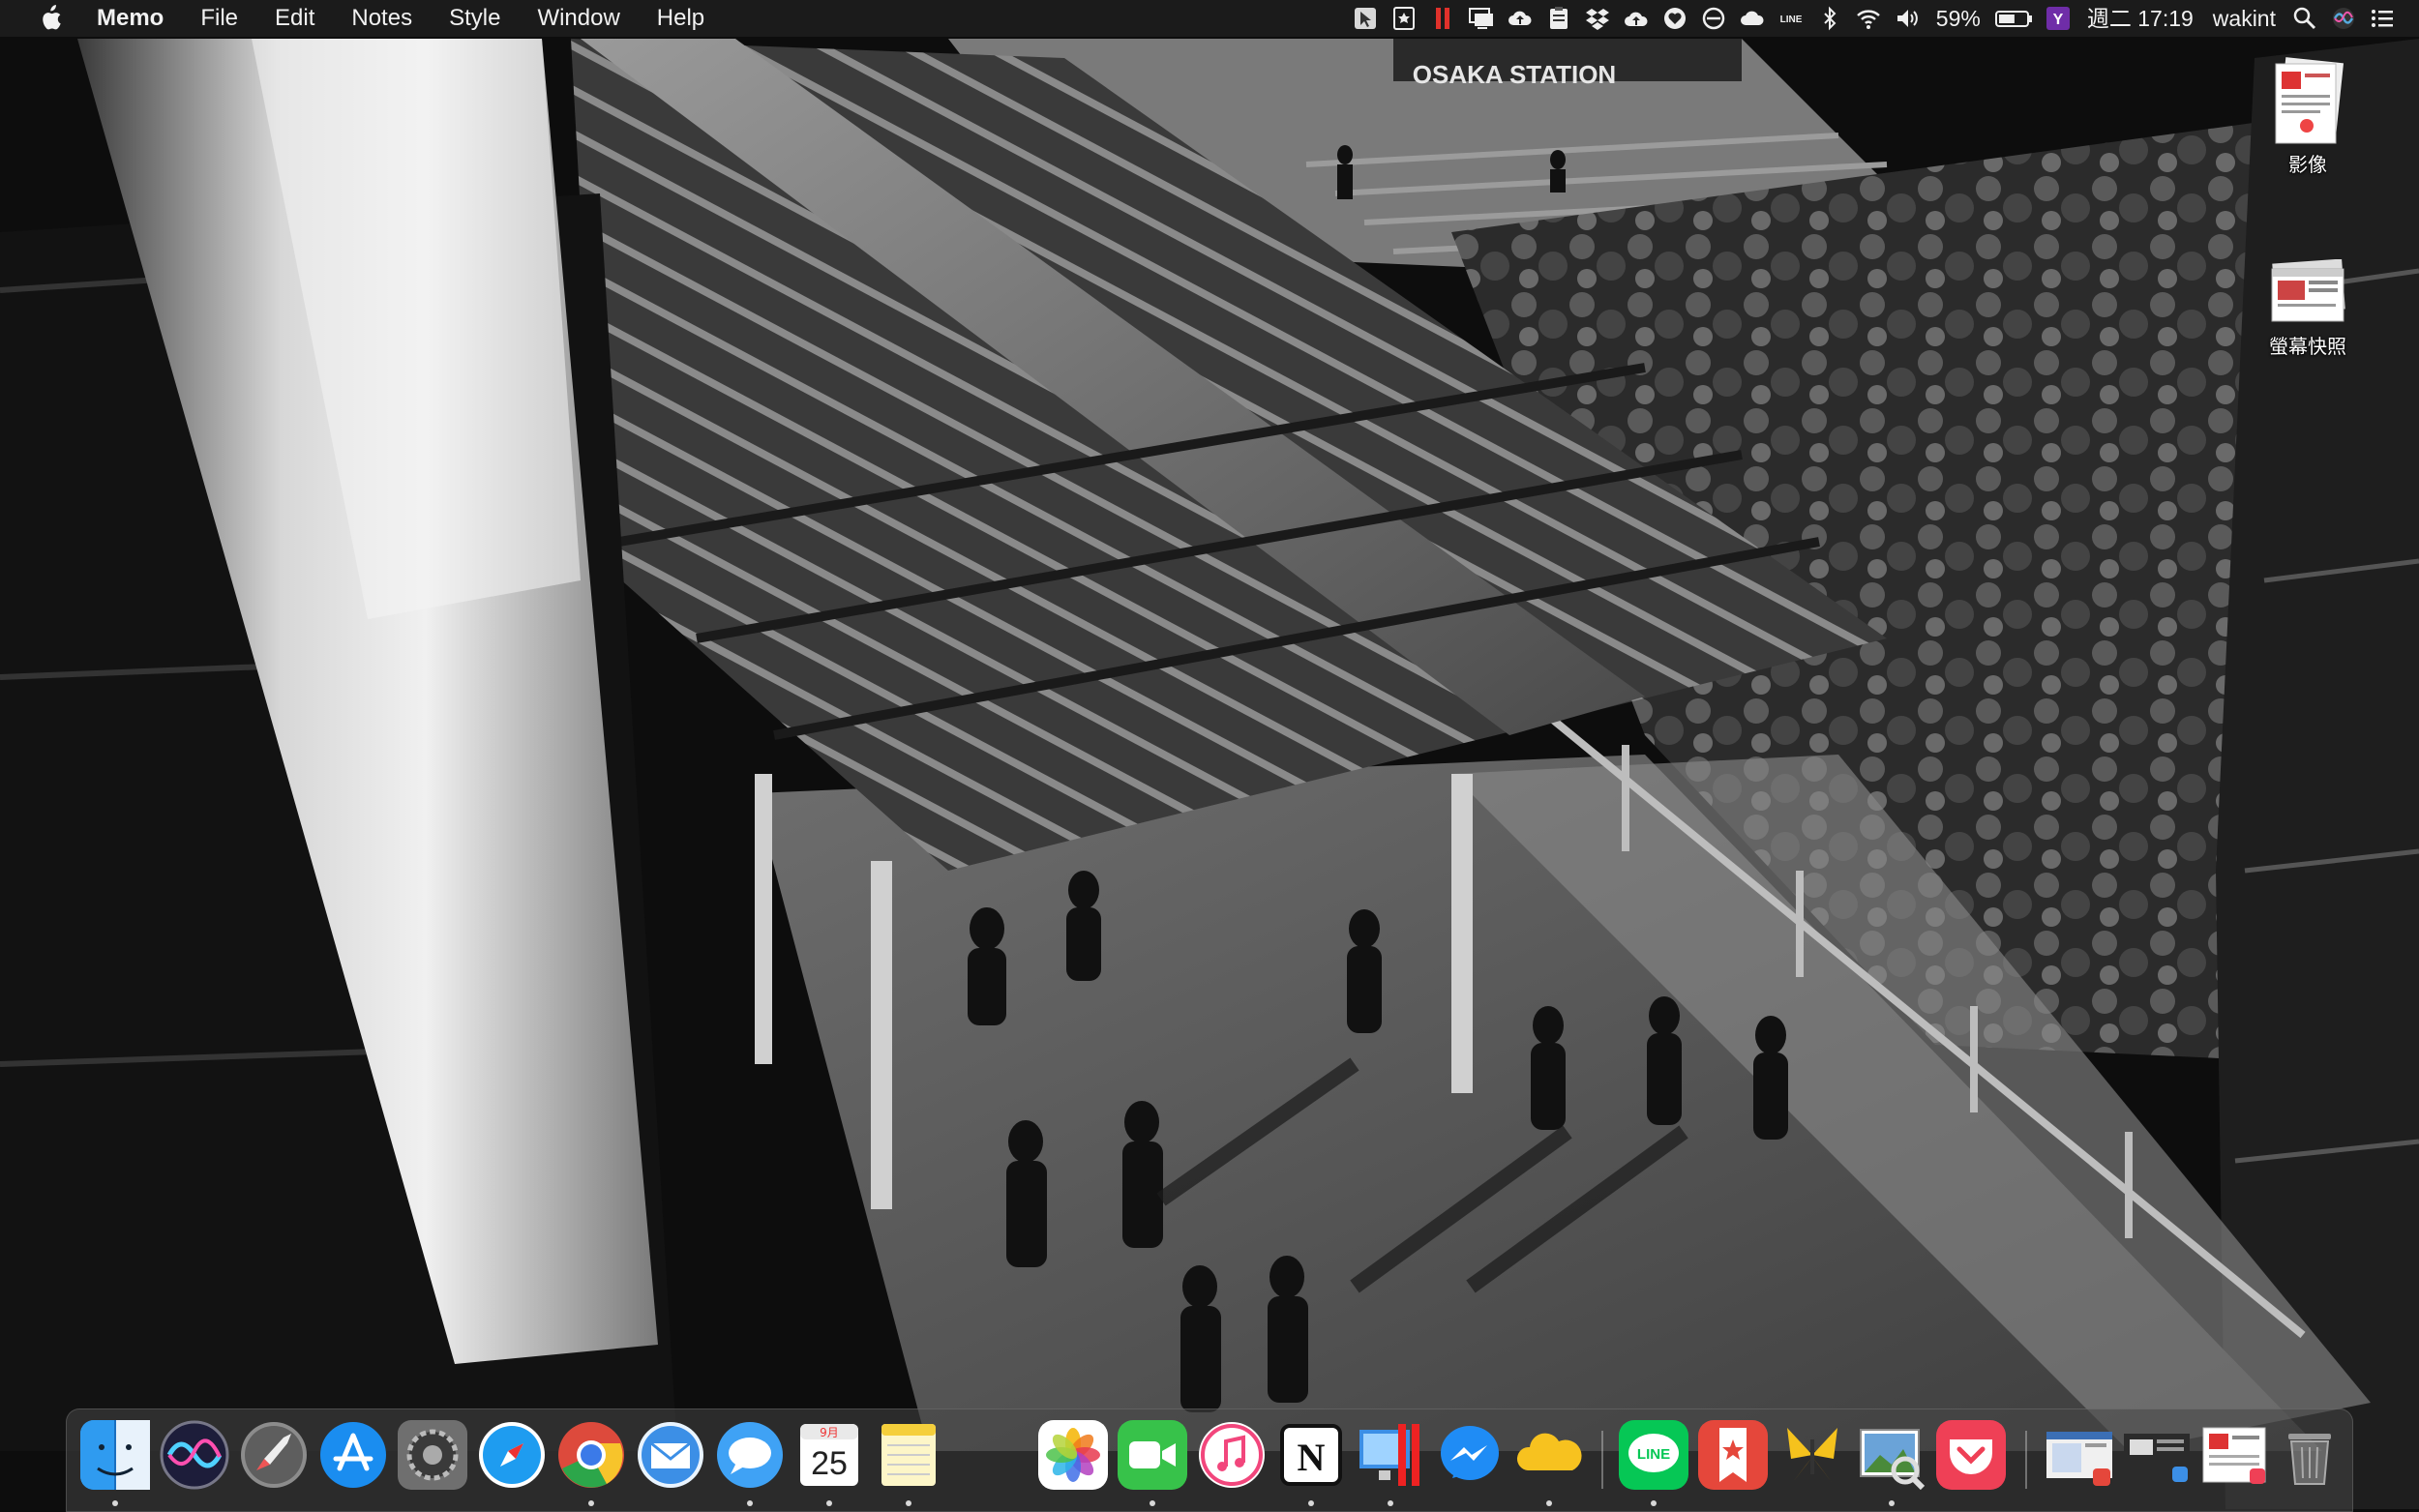 This screenshot has height=1512, width=2419. What do you see at coordinates (1869, 18) in the screenshot?
I see `wifi-icon` at bounding box center [1869, 18].